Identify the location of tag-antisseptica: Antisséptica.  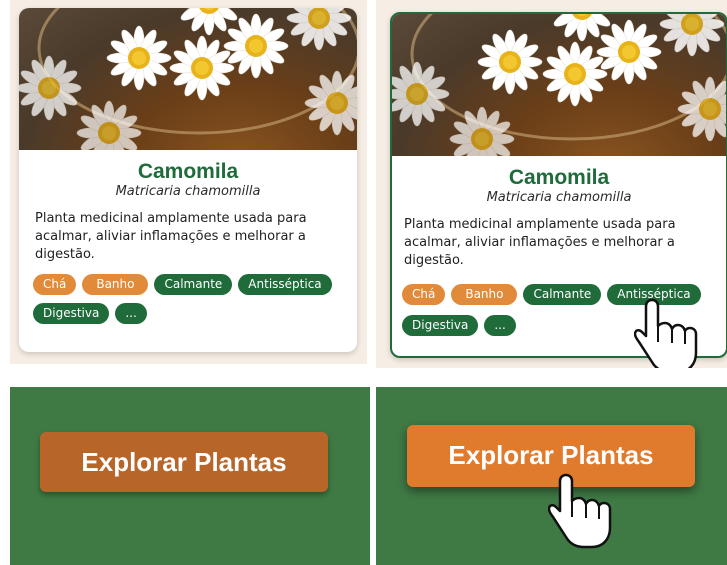
(285, 284).